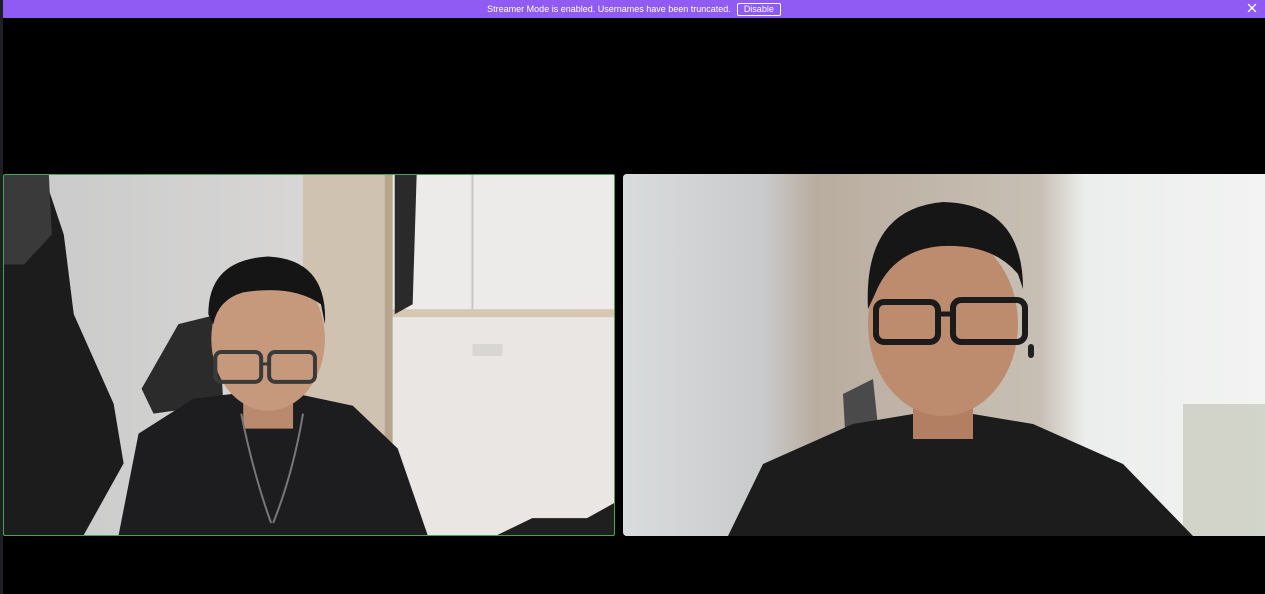 The width and height of the screenshot is (1265, 594). What do you see at coordinates (1252, 8) in the screenshot?
I see `close-icon` at bounding box center [1252, 8].